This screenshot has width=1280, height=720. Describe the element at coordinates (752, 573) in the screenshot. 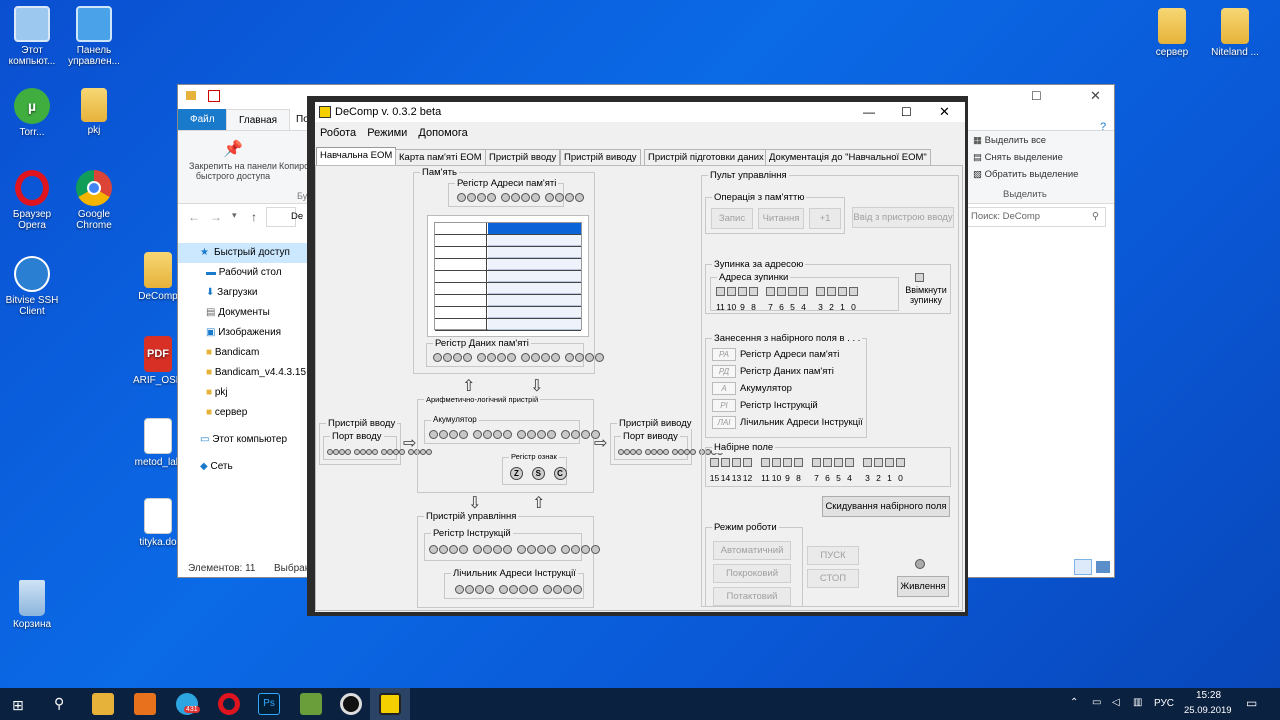

I see `step-mode-button: Покроковий` at that location.